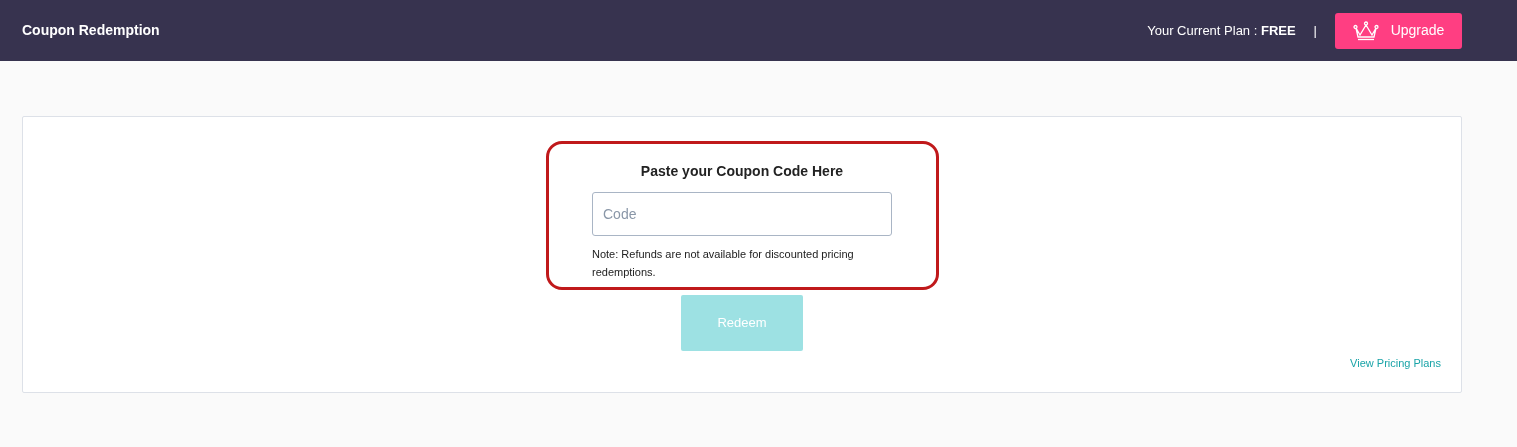  I want to click on code-field: Code, so click(742, 214).